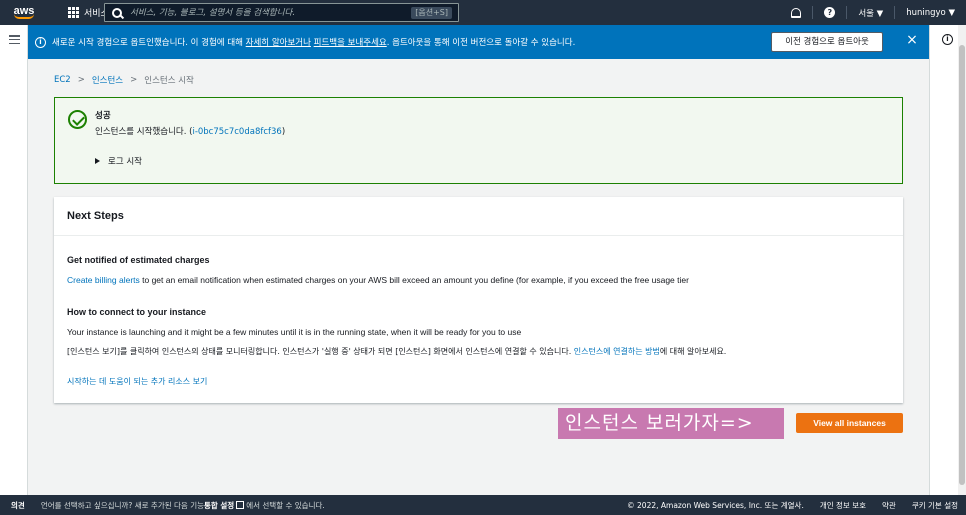 This screenshot has width=966, height=515. I want to click on success-message: 인스턴스를 시작했습니다. (i-0bc75c7c0da8fcf36), so click(190, 131).